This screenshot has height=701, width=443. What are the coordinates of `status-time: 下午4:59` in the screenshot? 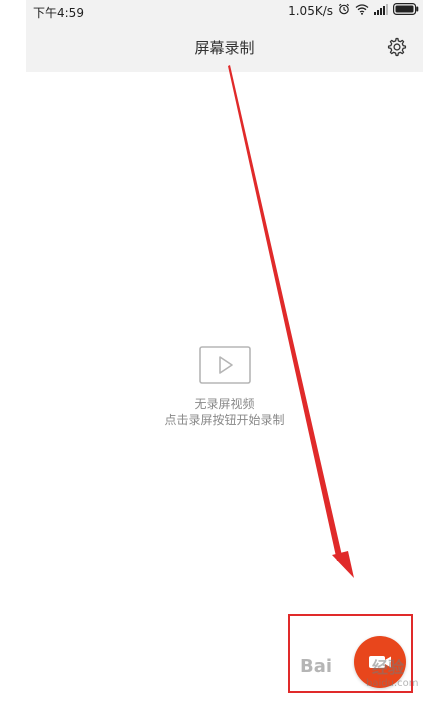 It's located at (58, 13).